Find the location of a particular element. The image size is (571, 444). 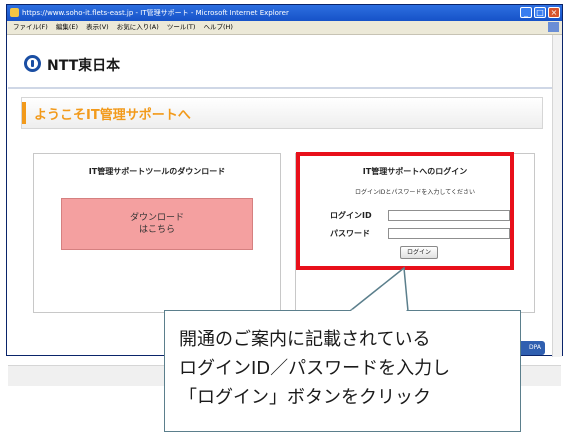

login-highlight-box is located at coordinates (405, 211).